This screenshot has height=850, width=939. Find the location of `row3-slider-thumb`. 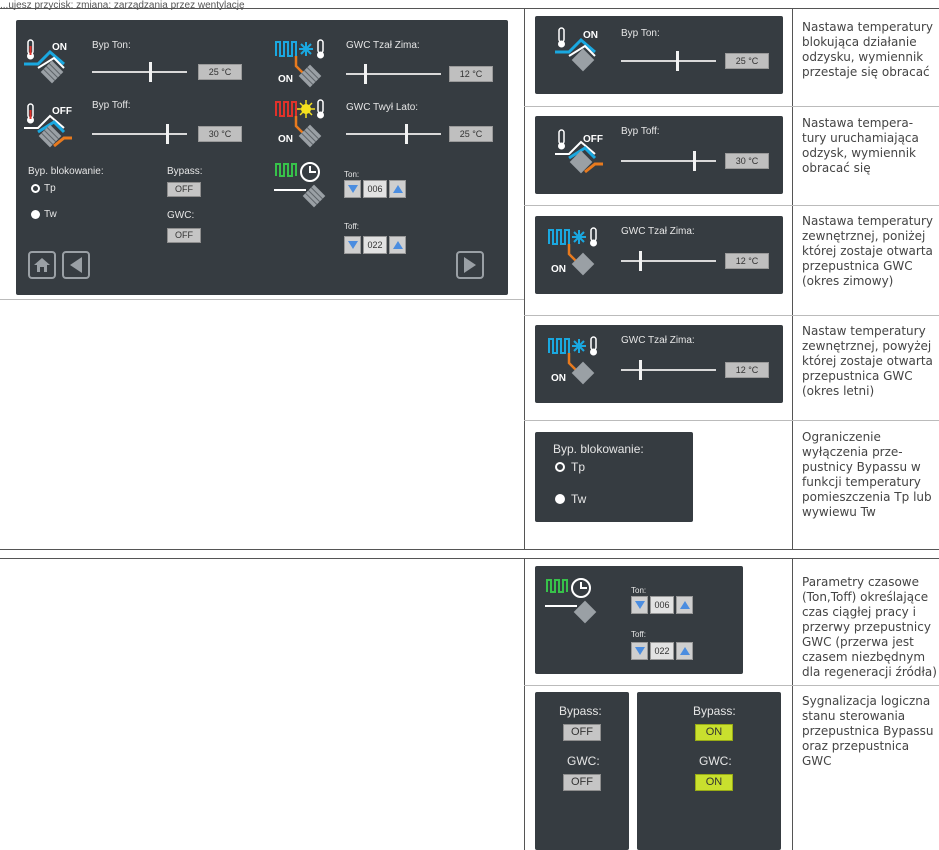

row3-slider-thumb is located at coordinates (640, 261).